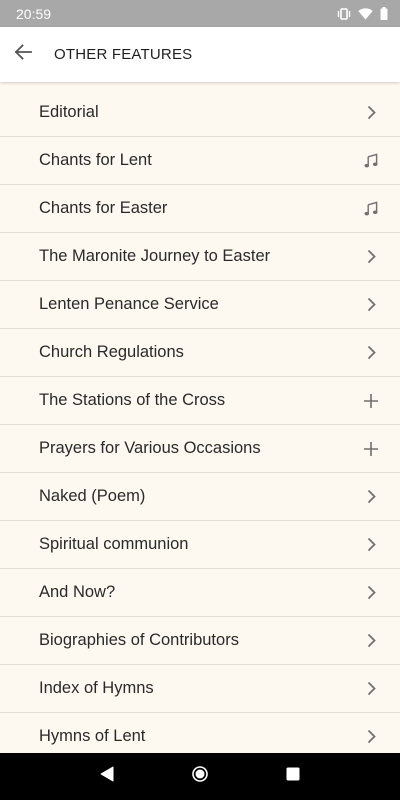 This screenshot has width=400, height=800. I want to click on nav-recents-button, so click(293, 777).